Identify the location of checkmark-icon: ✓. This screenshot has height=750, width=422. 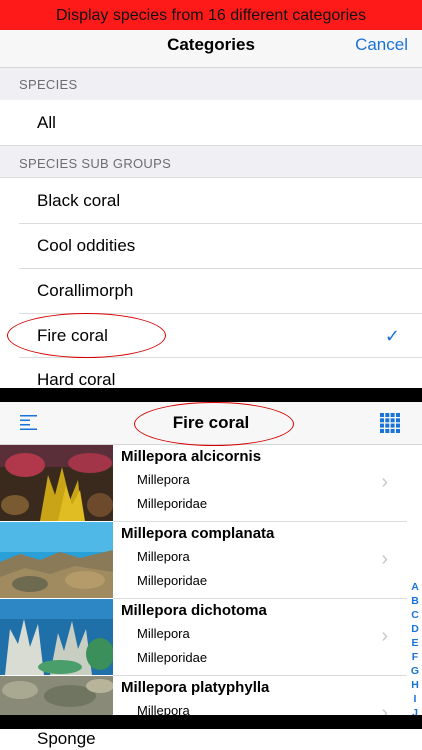
(392, 336).